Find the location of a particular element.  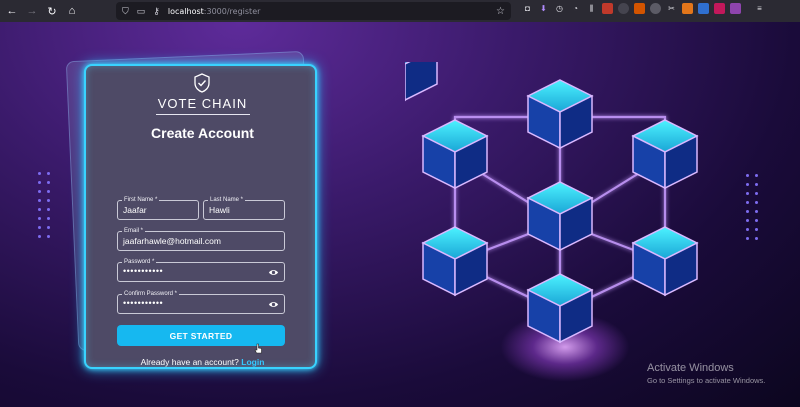

bookmark-star-icon: ☆ is located at coordinates (500, 11).